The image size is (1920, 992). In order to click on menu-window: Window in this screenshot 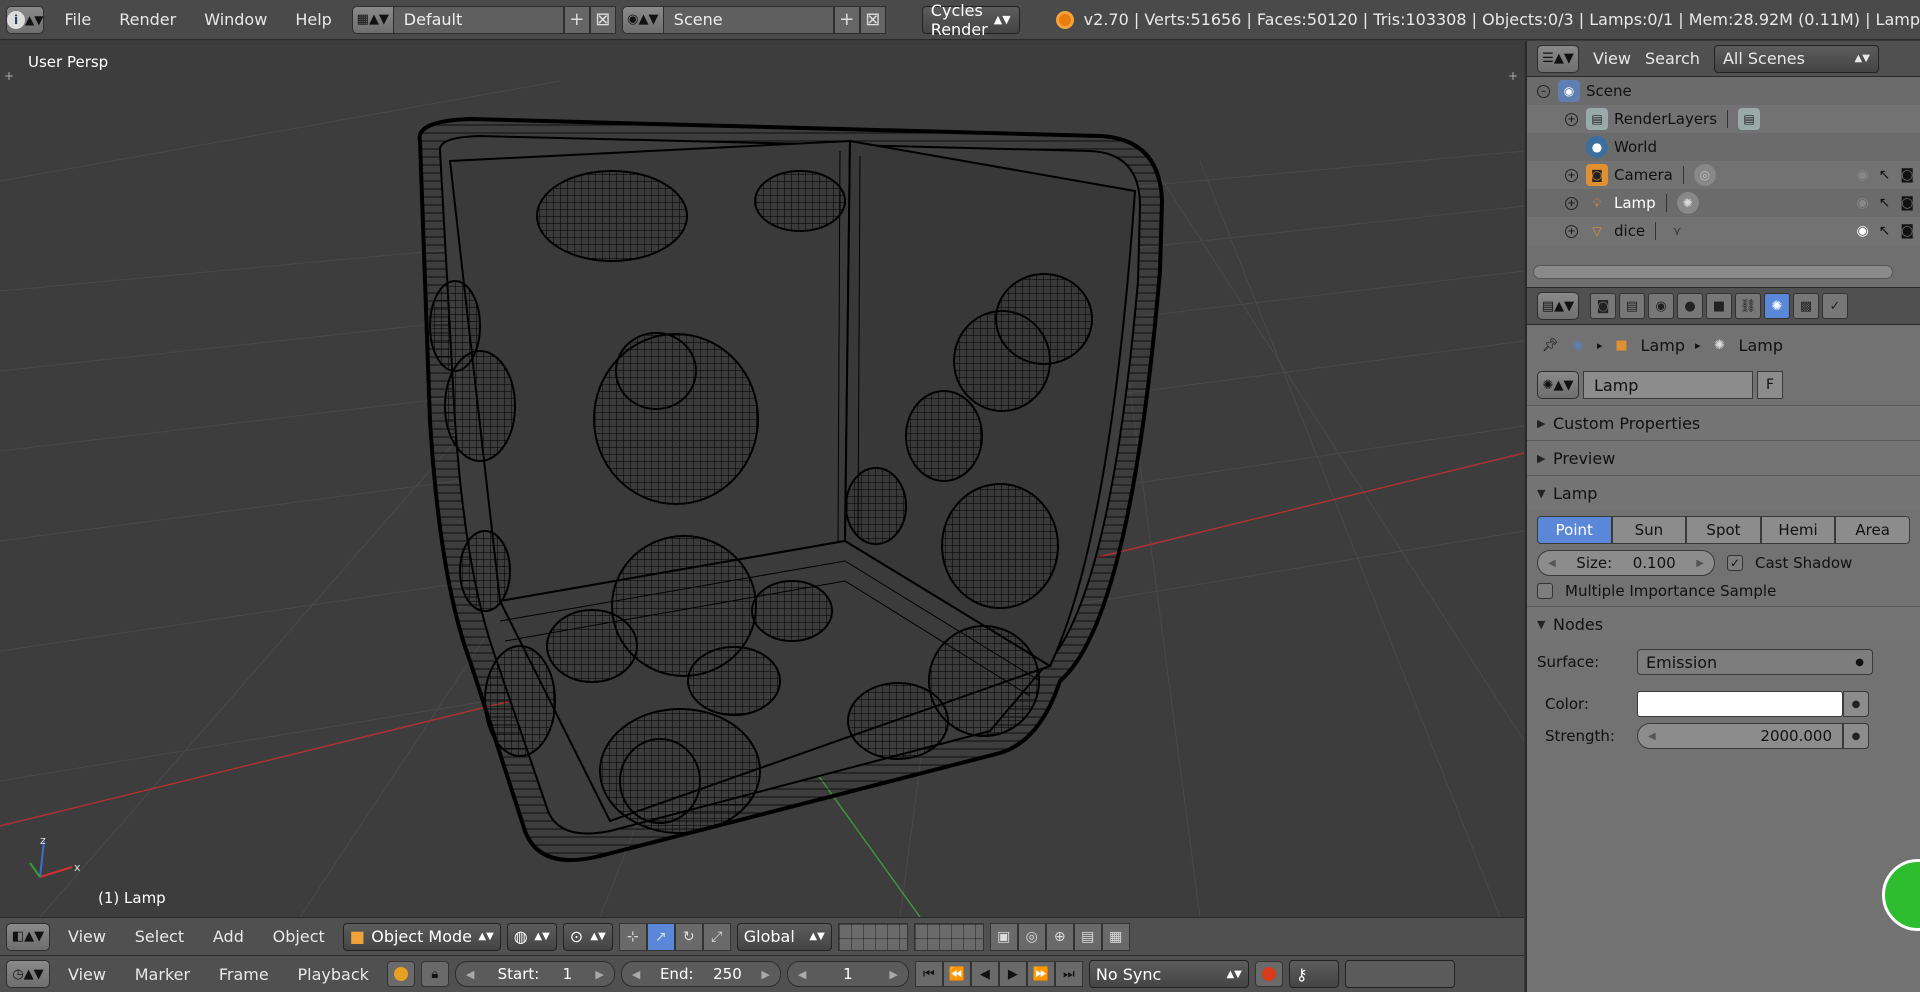, I will do `click(235, 19)`.